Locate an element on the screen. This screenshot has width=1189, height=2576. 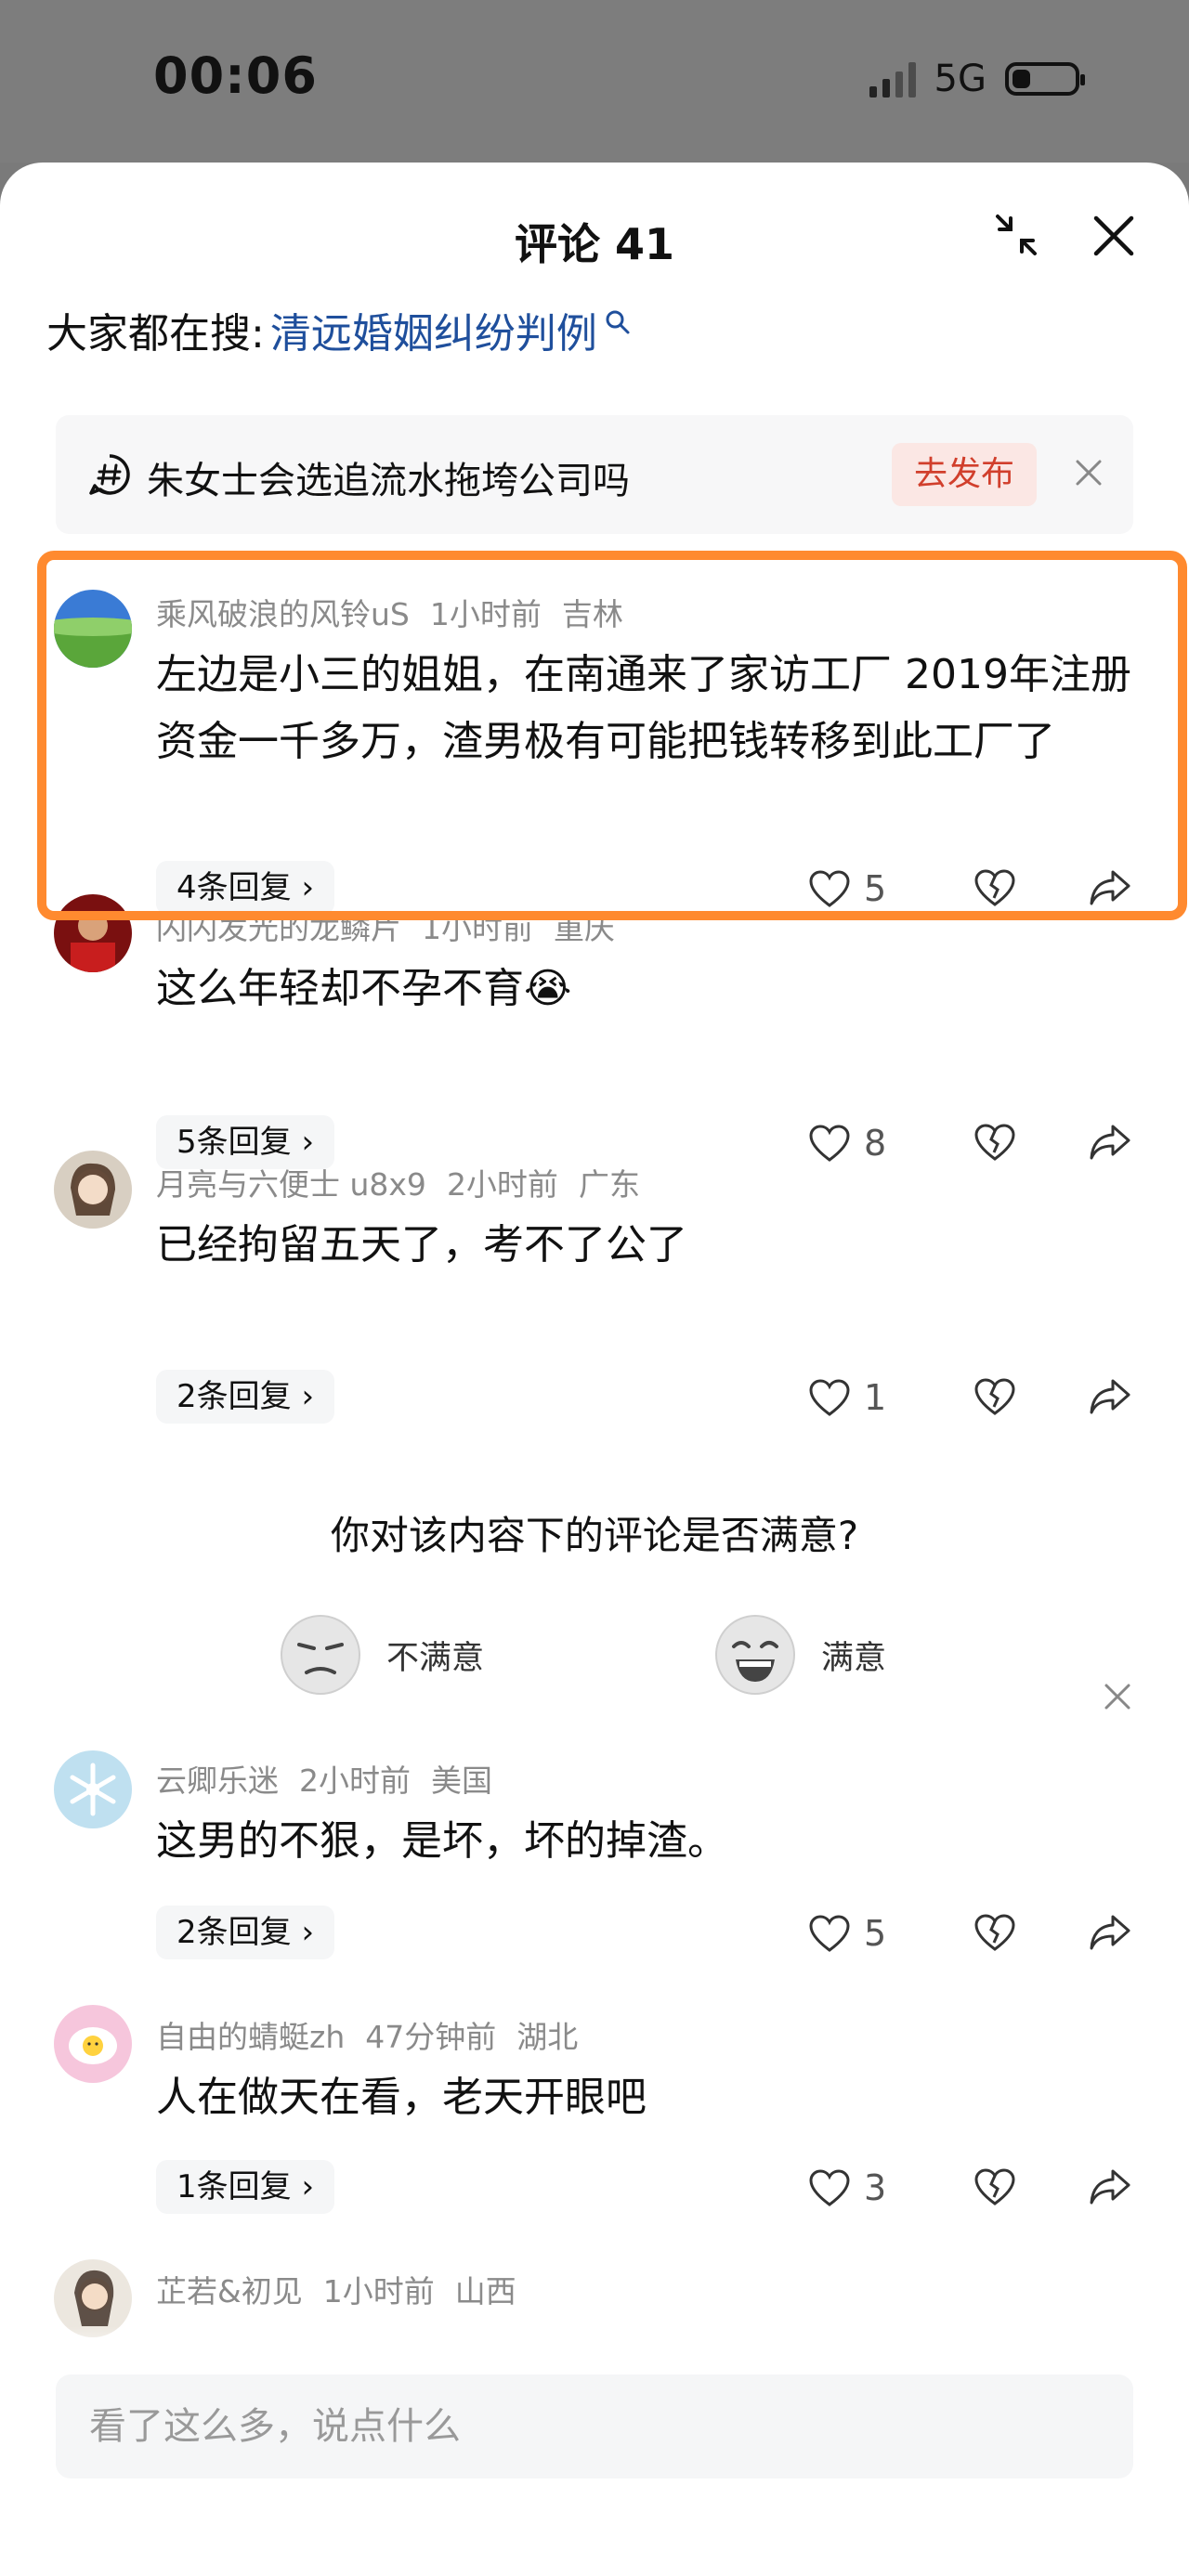
unhappy-face-icon is located at coordinates (320, 1655).